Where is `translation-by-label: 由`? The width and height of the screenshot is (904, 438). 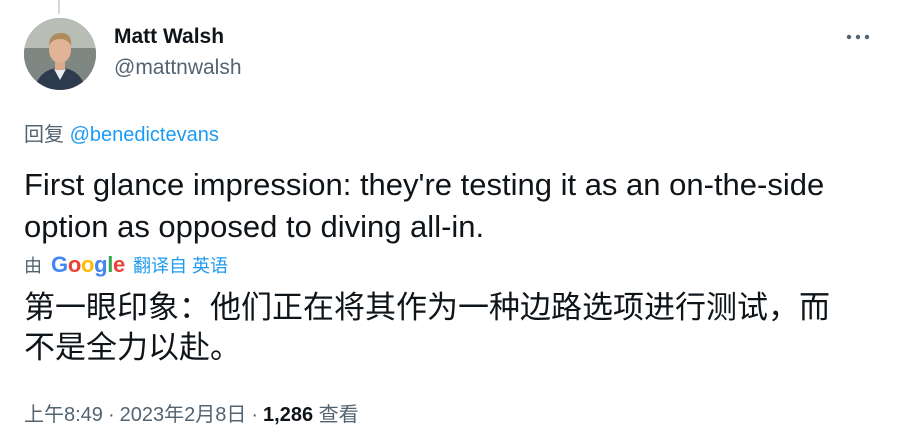
translation-by-label: 由 is located at coordinates (33, 266).